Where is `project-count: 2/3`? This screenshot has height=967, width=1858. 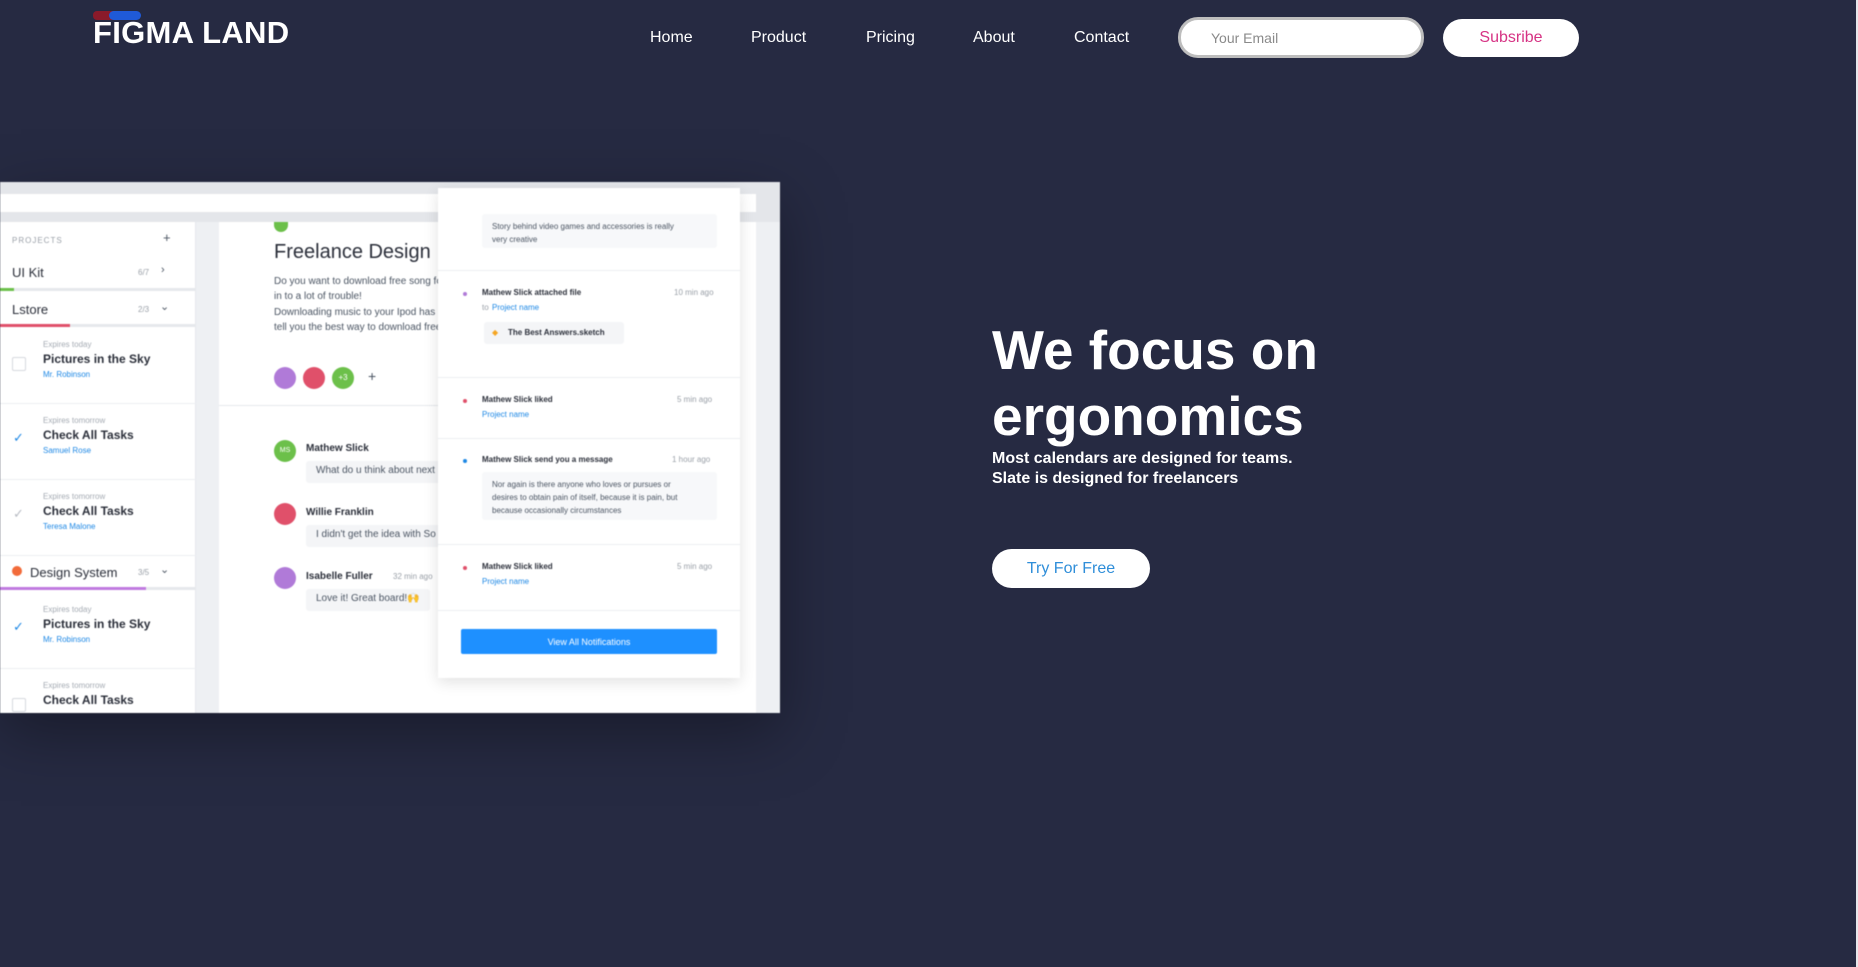 project-count: 2/3 is located at coordinates (144, 309).